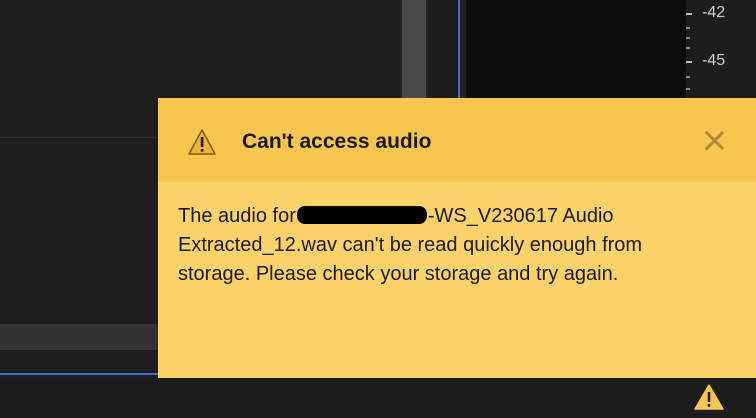 This screenshot has height=418, width=756. Describe the element at coordinates (721, 49) in the screenshot. I see `audio-meter-scale: -42 -45` at that location.